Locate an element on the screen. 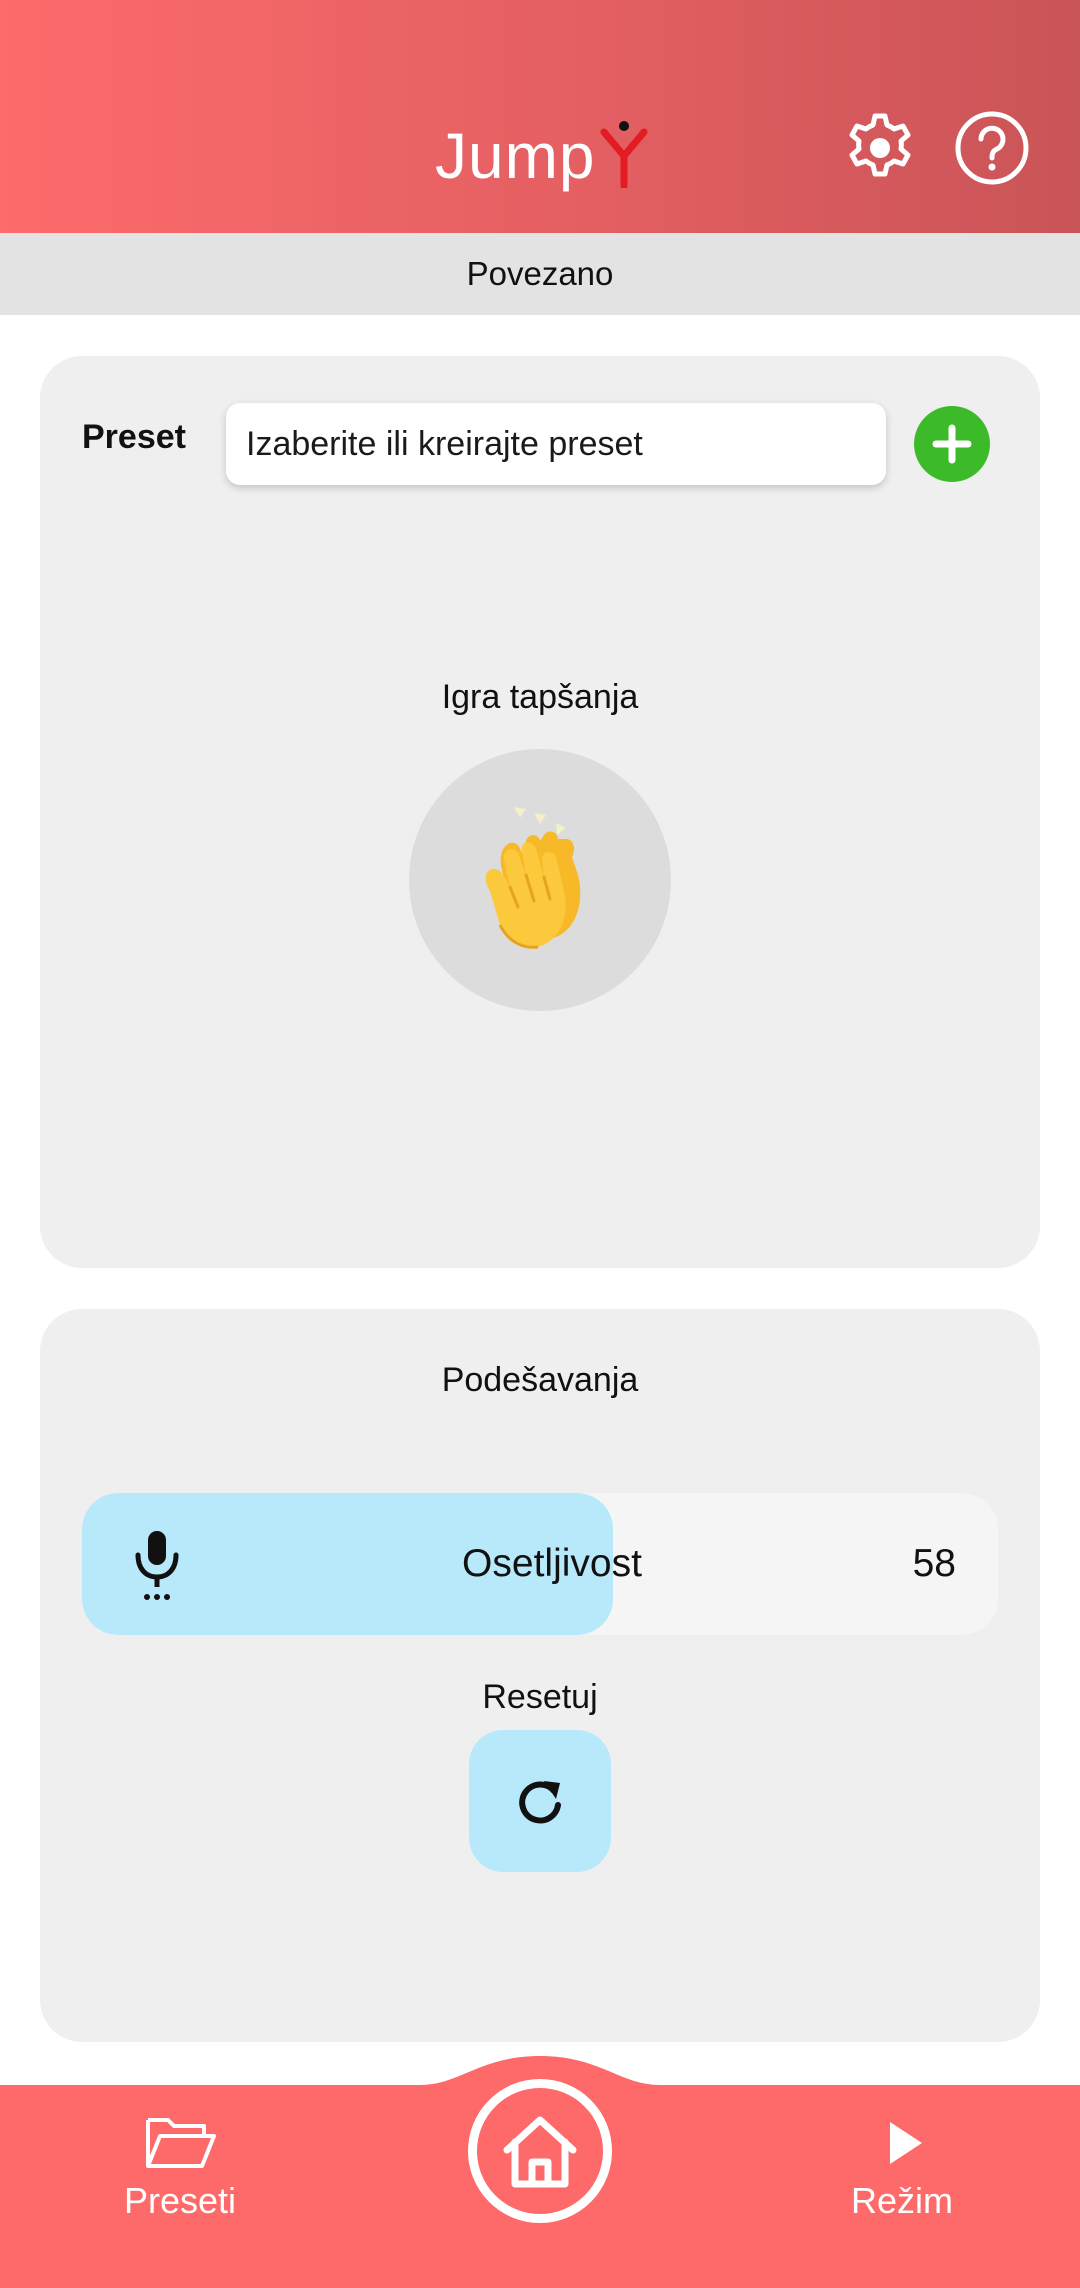 This screenshot has width=1080, height=2288. app-logo: Jump is located at coordinates (542, 148).